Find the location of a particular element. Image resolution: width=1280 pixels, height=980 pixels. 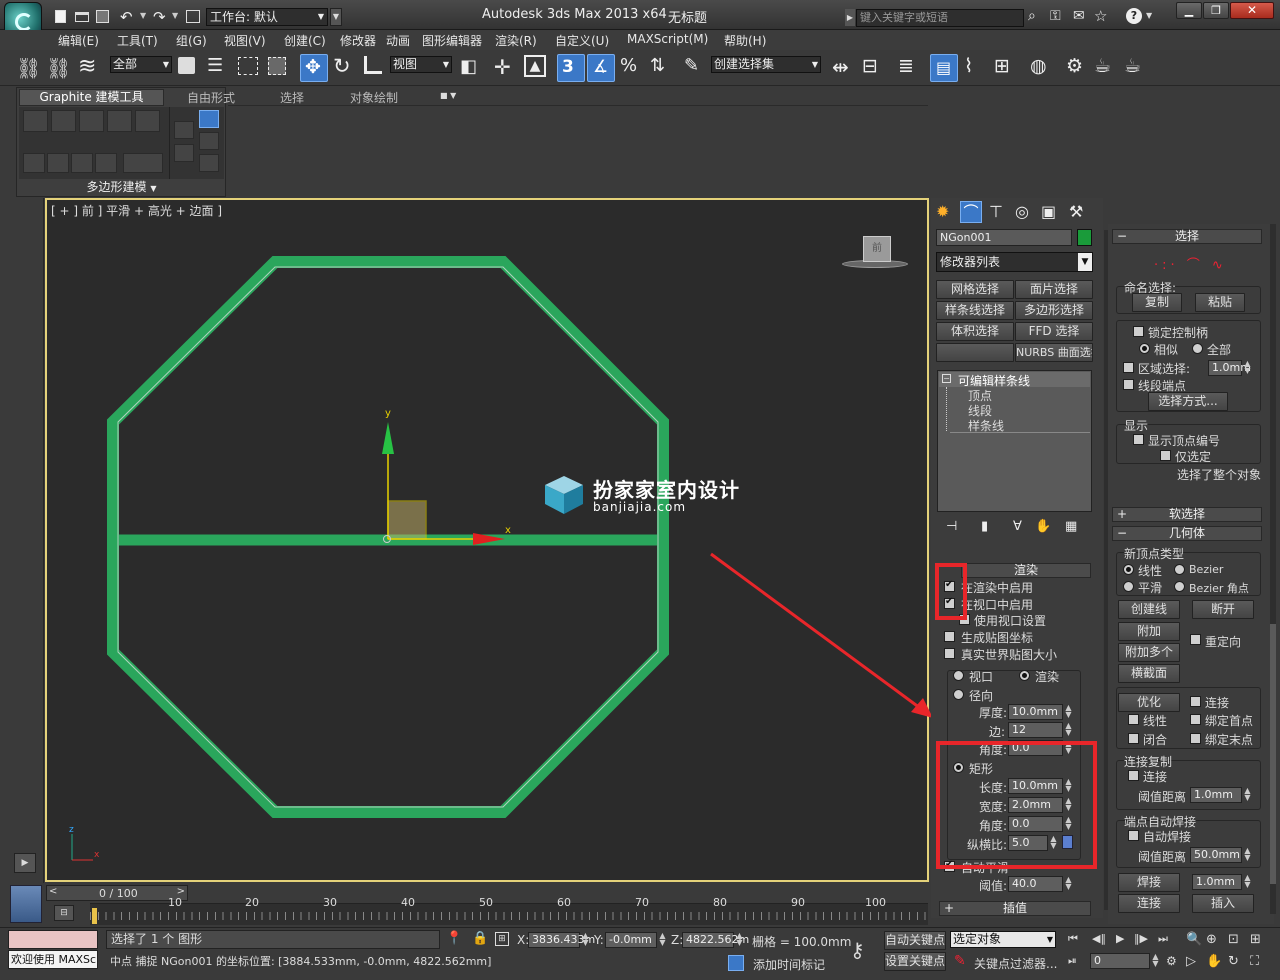

undo-dropdown-icon: ▼ is located at coordinates (143, 15).